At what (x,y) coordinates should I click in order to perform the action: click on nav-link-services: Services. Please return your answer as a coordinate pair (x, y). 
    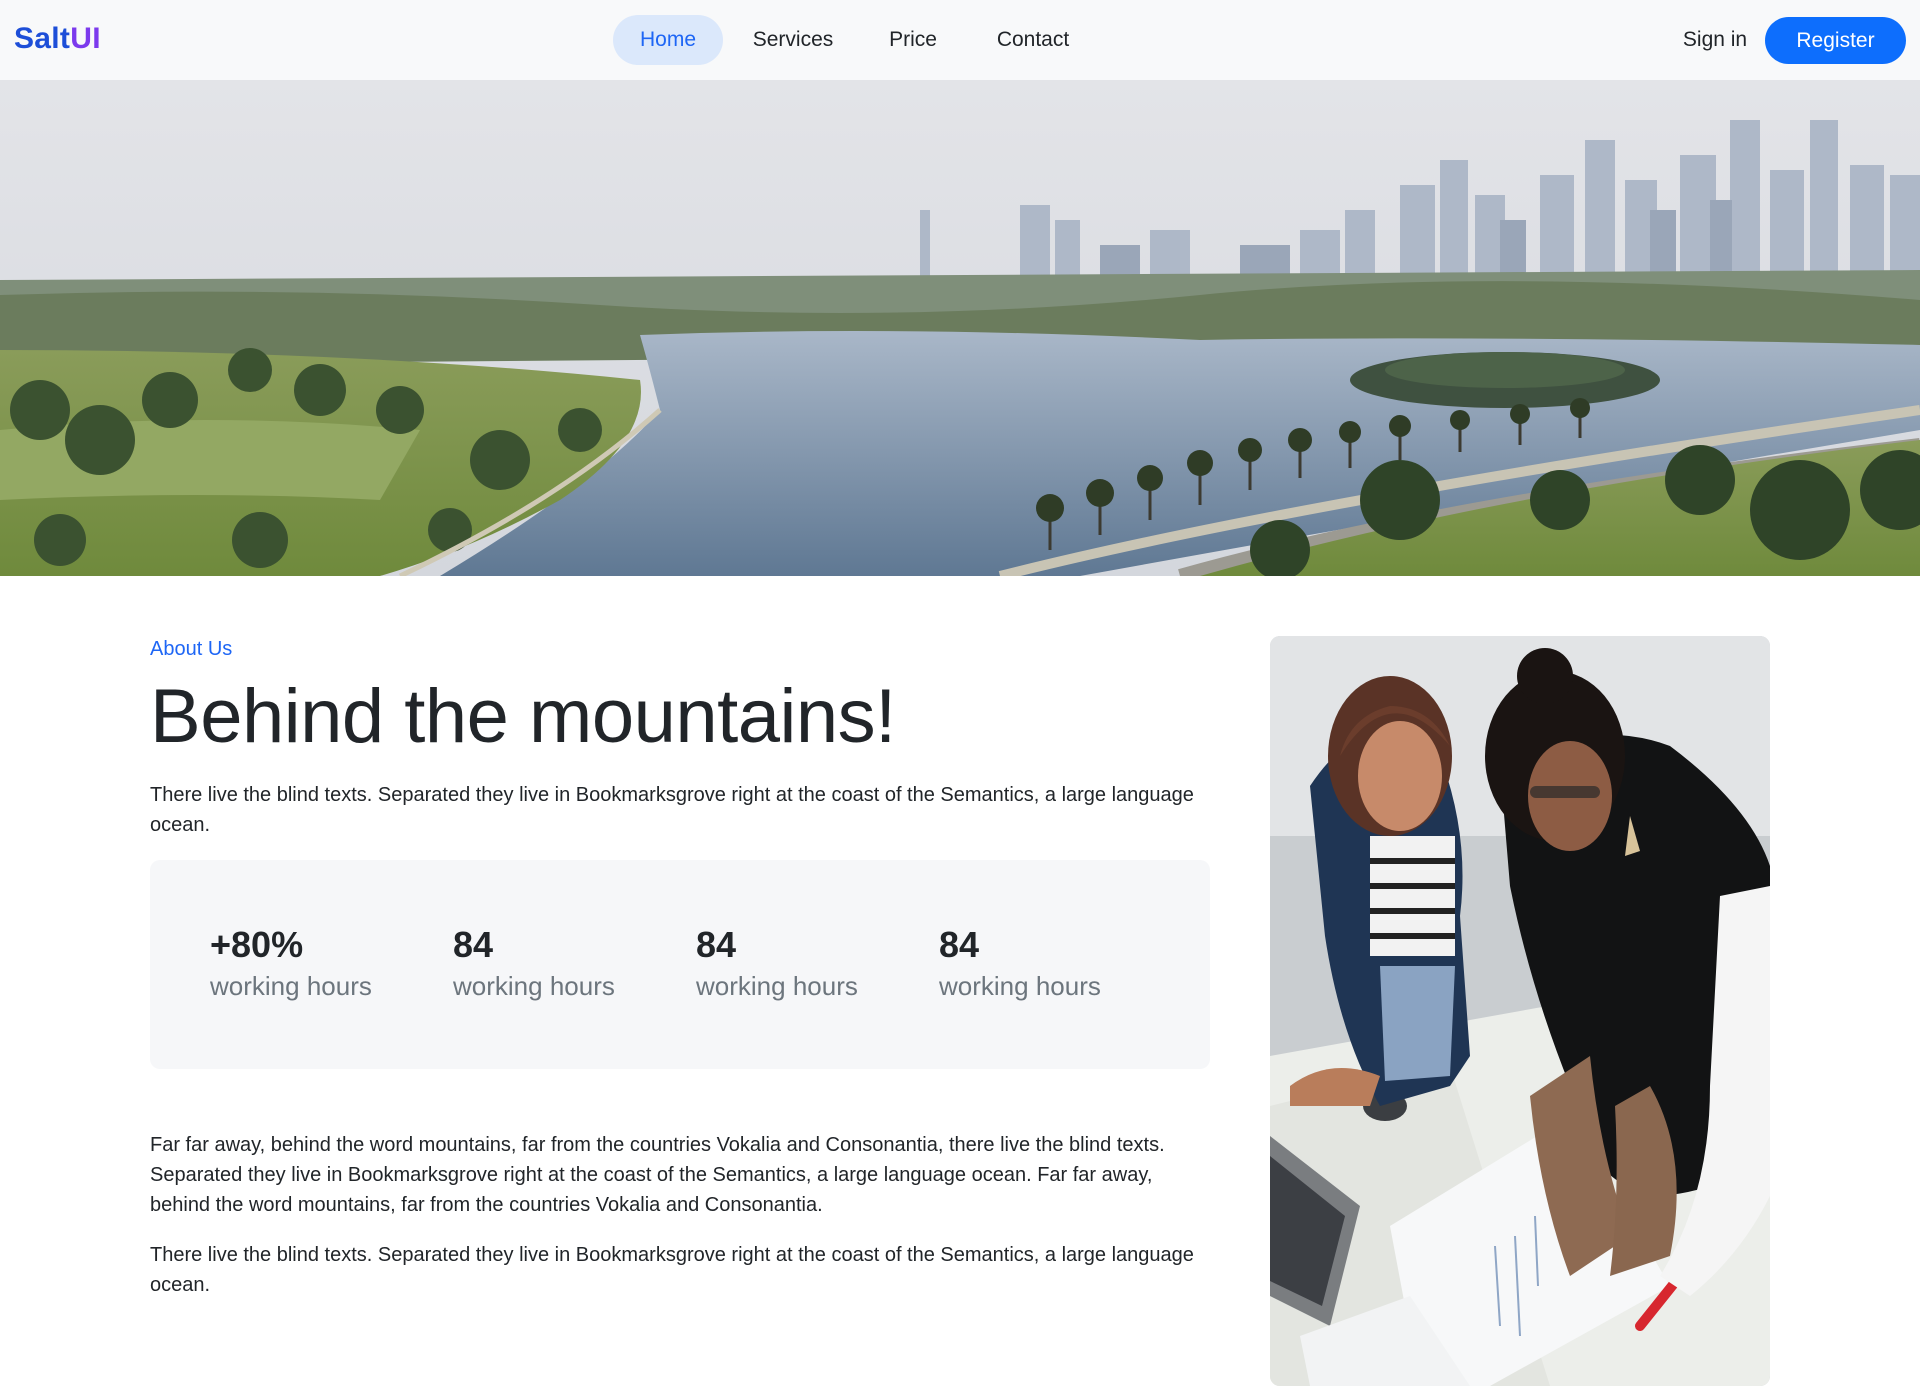
    Looking at the image, I should click on (793, 40).